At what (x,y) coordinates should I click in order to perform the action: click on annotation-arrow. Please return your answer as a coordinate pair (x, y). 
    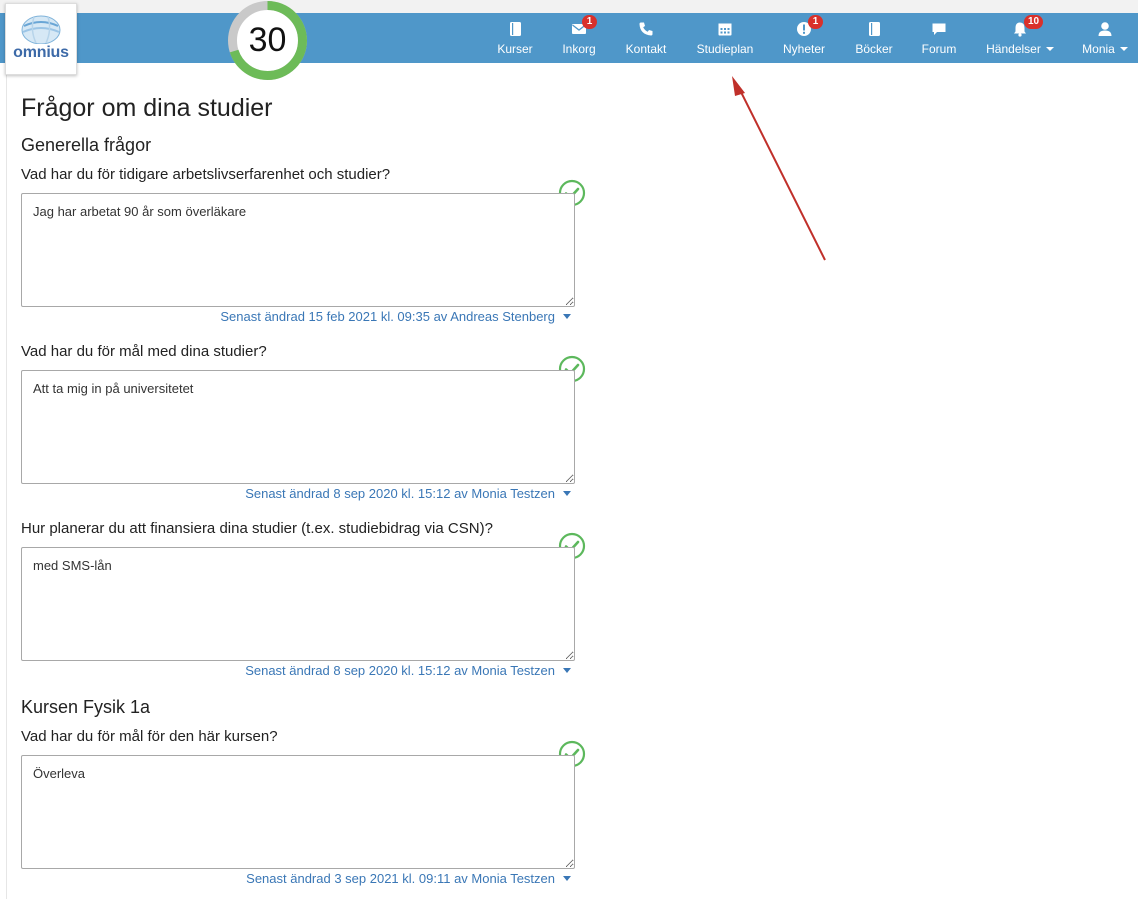
    Looking at the image, I should click on (779, 168).